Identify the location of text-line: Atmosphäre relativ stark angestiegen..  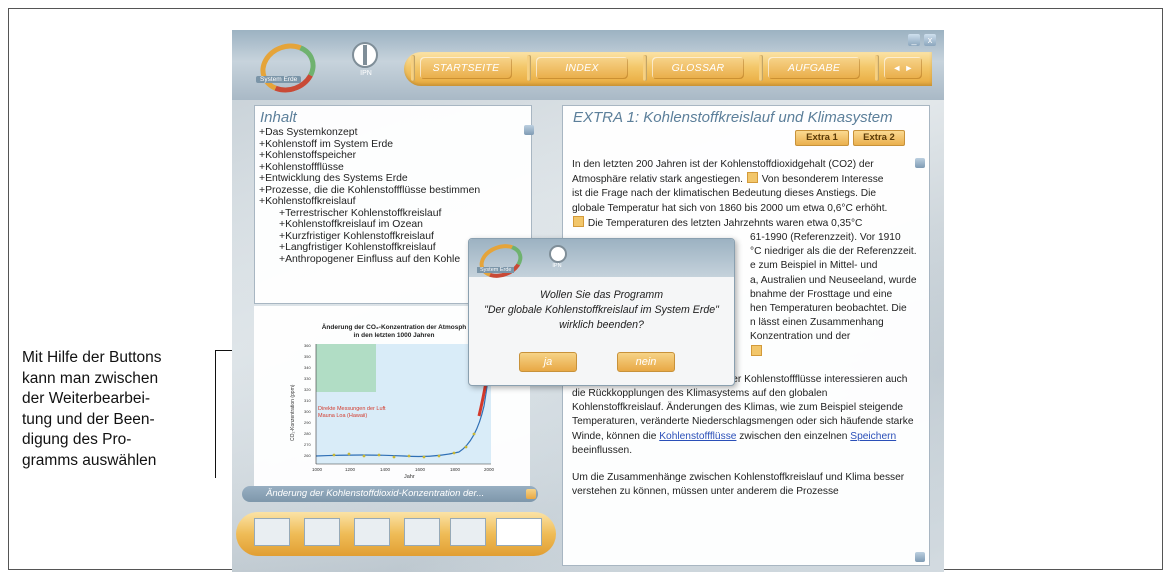
(658, 180).